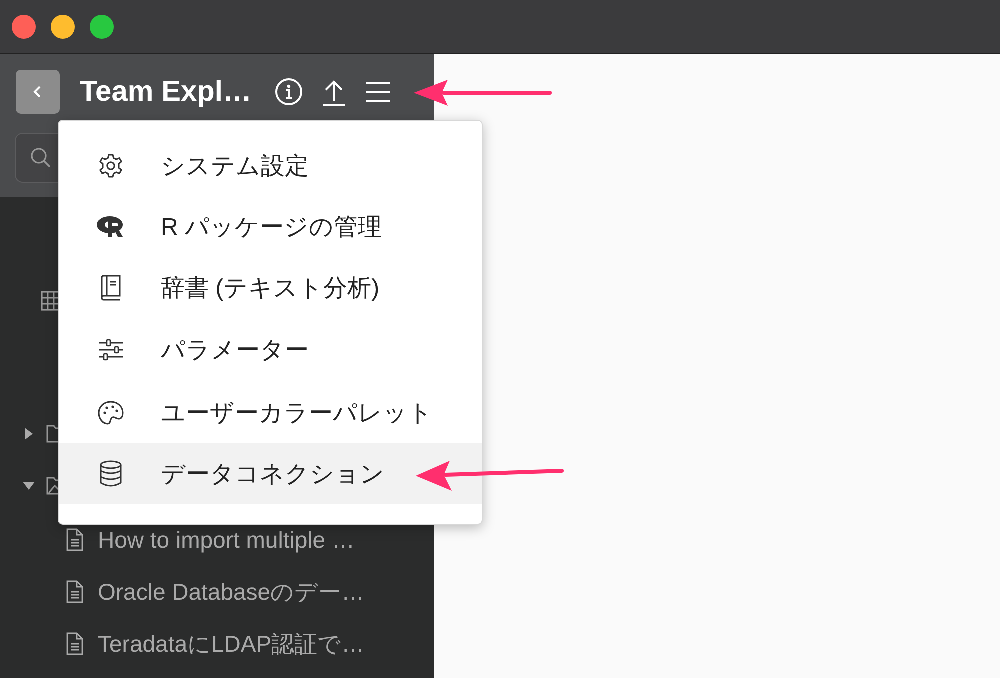 The image size is (1000, 678). What do you see at coordinates (111, 165) in the screenshot?
I see `settings-icon` at bounding box center [111, 165].